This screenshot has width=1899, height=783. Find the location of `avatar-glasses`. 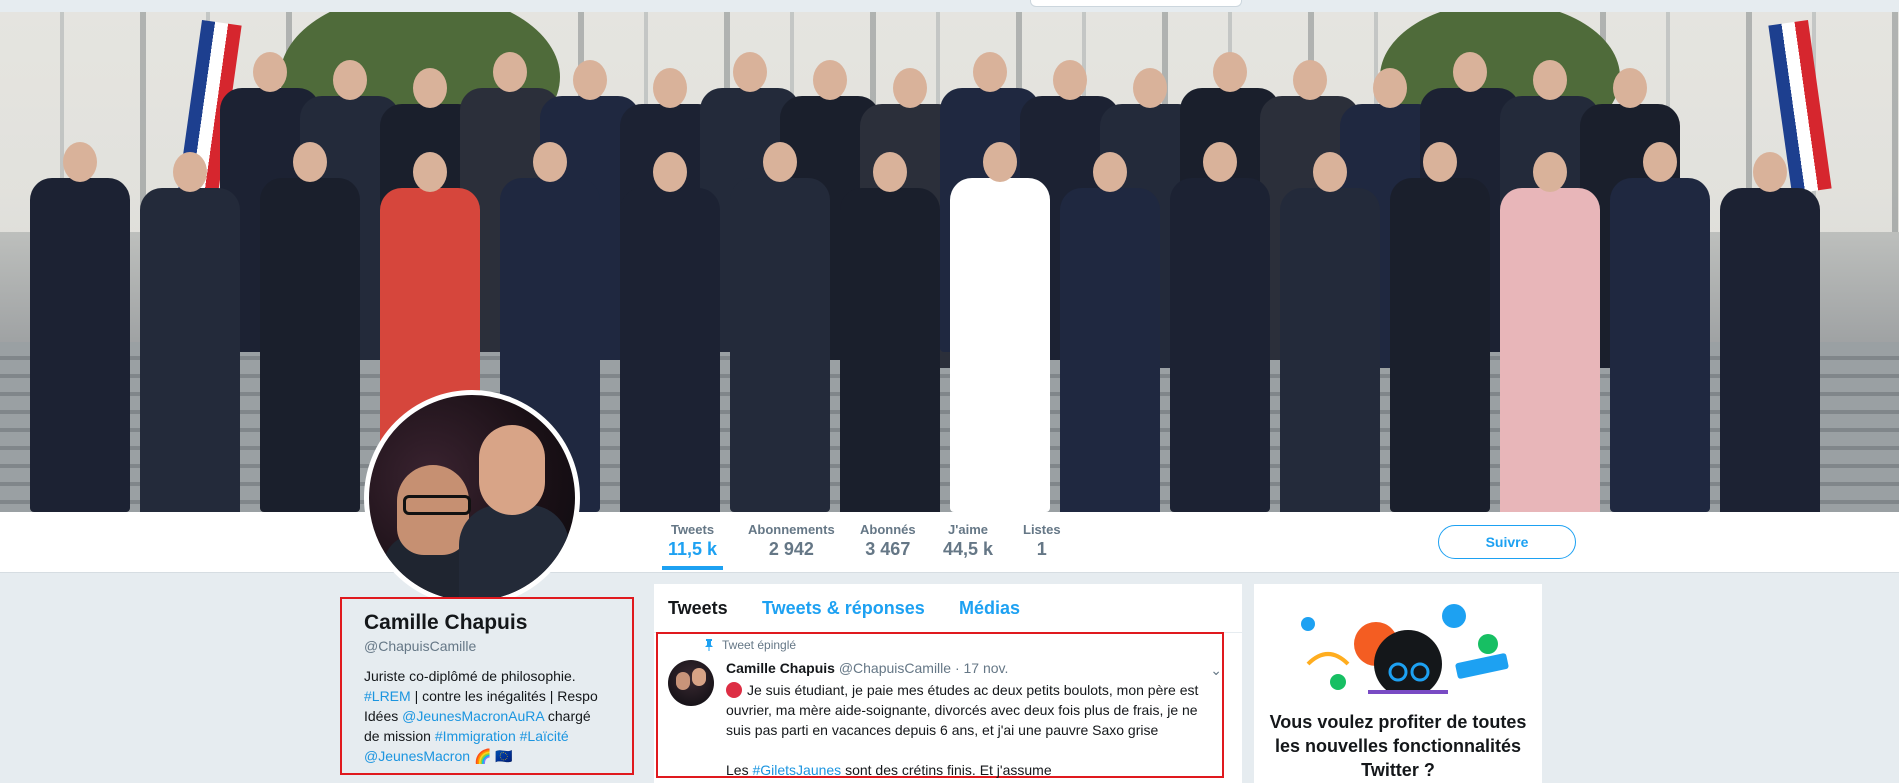

avatar-glasses is located at coordinates (437, 505).